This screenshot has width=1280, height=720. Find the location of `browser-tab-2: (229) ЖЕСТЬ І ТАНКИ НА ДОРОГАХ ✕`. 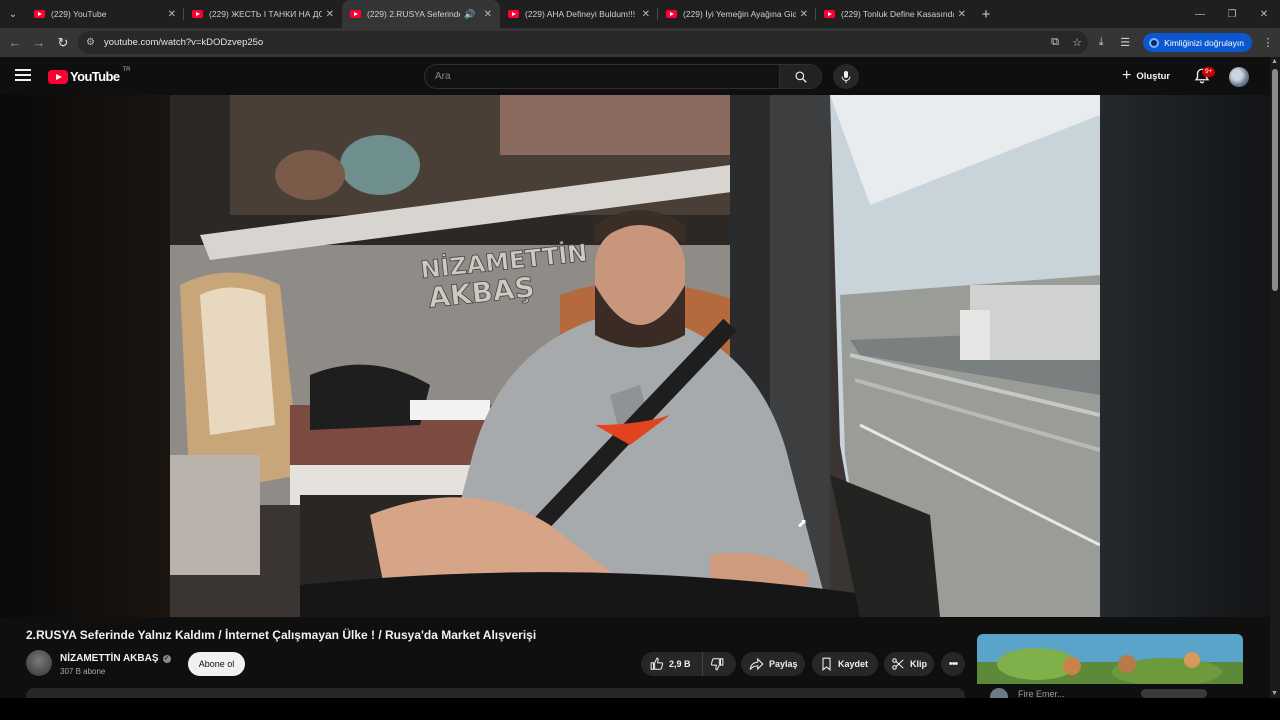

browser-tab-2: (229) ЖЕСТЬ І ТАНКИ НА ДОРОГАХ ✕ is located at coordinates (263, 14).